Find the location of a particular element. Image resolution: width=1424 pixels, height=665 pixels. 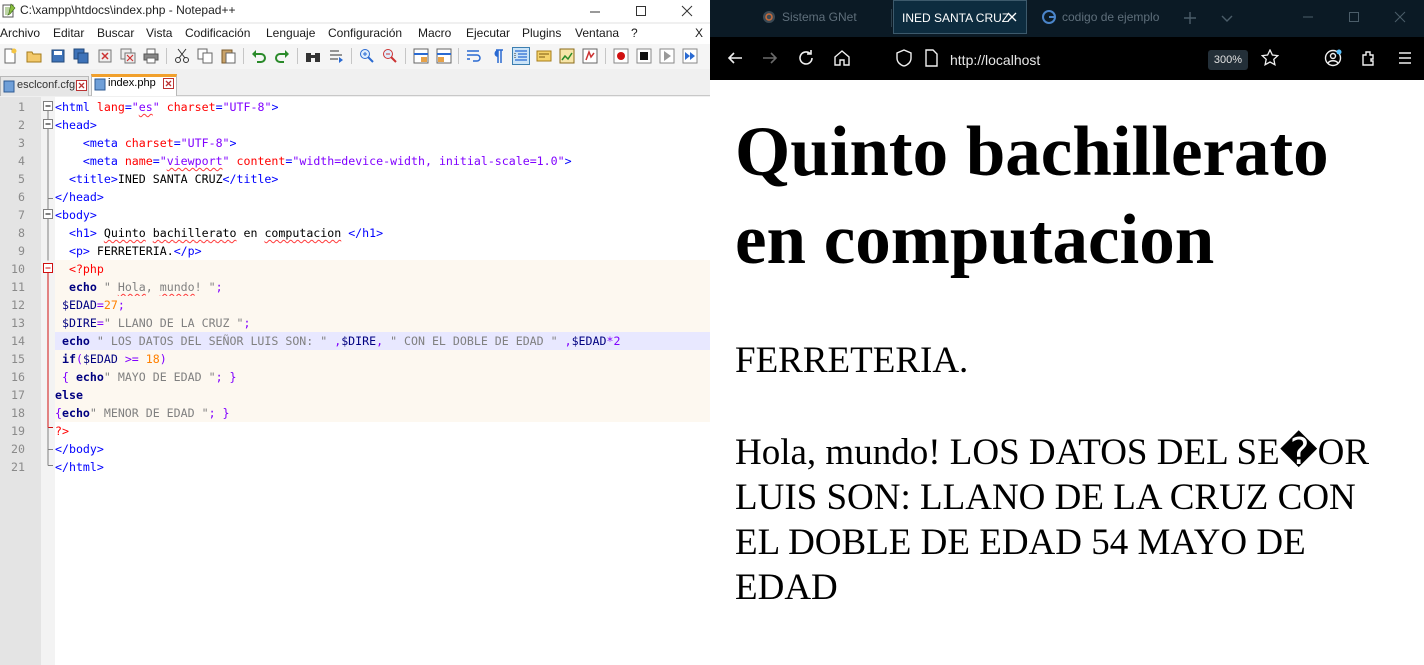

tab-label: codigo de ejemplo is located at coordinates (1111, 17).